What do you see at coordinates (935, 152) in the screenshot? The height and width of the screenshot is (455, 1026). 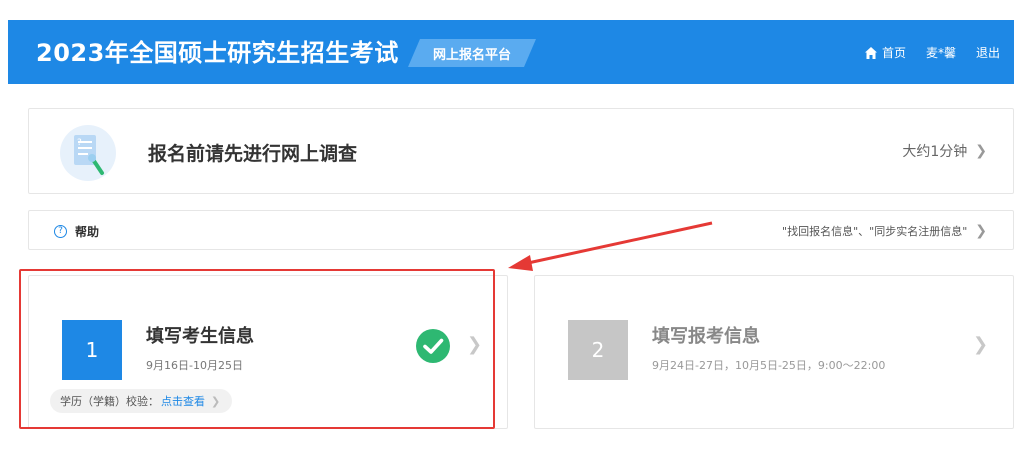 I see `survey-time-label: 大约1分钟` at bounding box center [935, 152].